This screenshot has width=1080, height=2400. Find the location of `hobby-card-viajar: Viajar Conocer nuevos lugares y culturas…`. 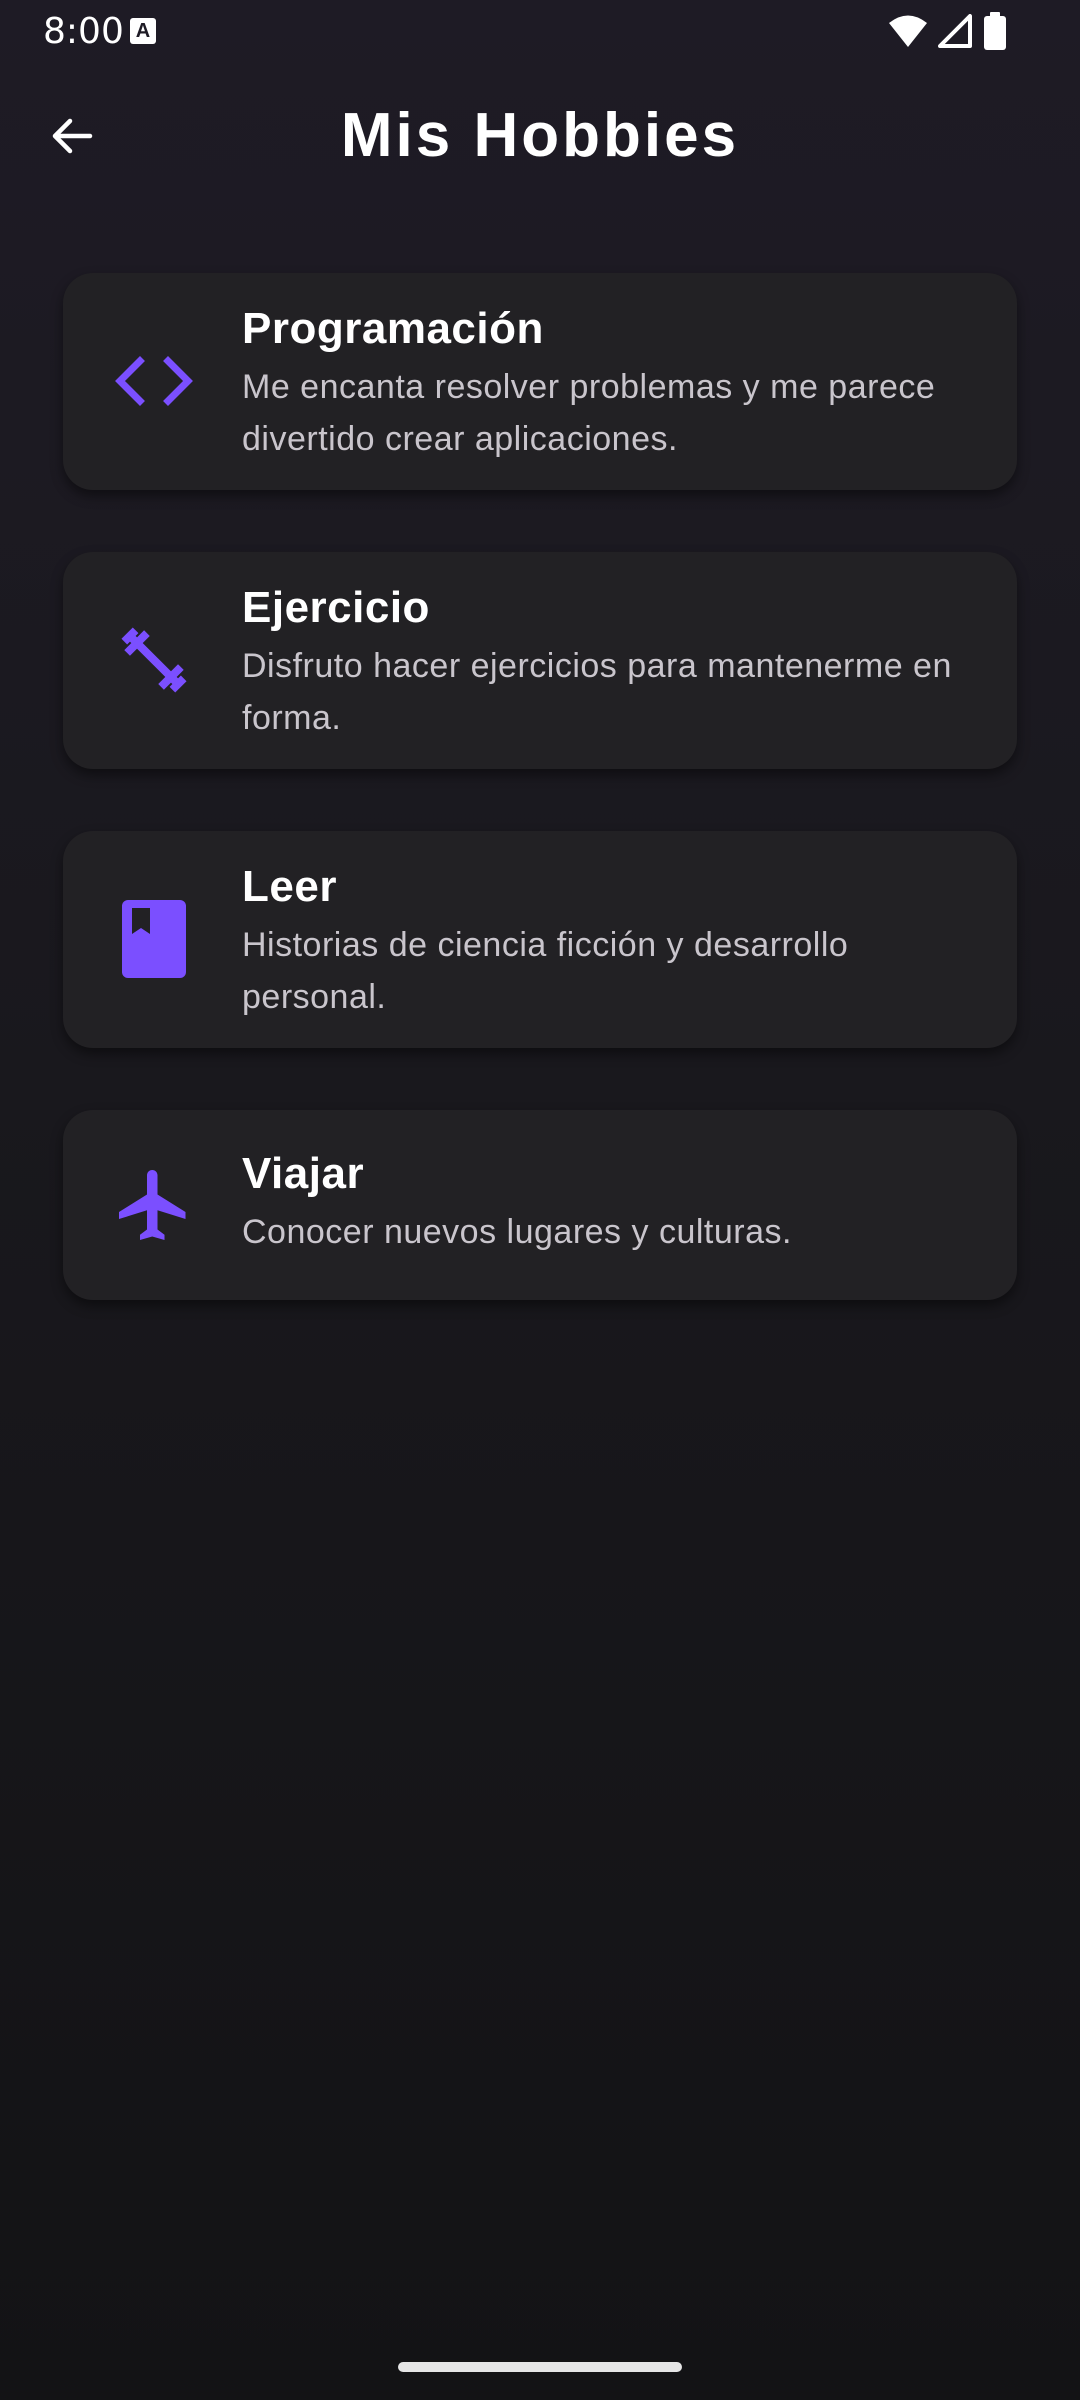

hobby-card-viajar: Viajar Conocer nuevos lugares y culturas… is located at coordinates (540, 1205).